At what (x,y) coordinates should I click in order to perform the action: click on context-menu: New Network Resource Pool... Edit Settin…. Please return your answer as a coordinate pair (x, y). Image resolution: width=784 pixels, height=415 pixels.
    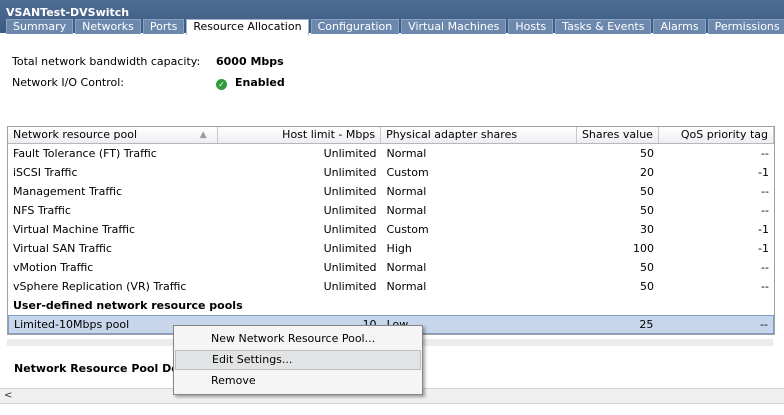
    Looking at the image, I should click on (298, 360).